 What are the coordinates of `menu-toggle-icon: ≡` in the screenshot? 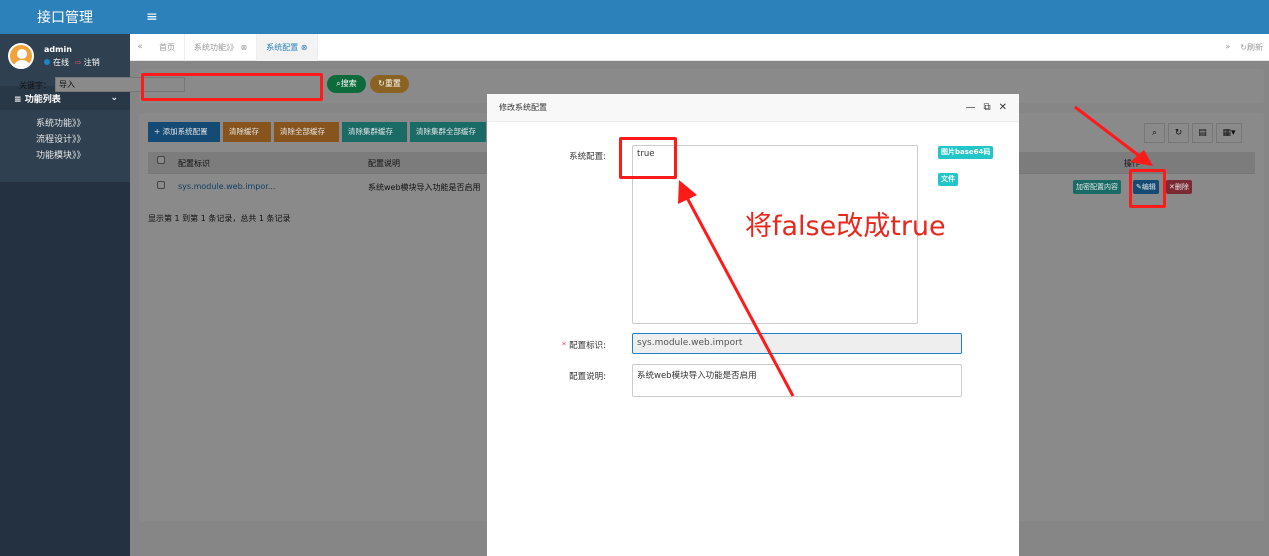 It's located at (152, 17).